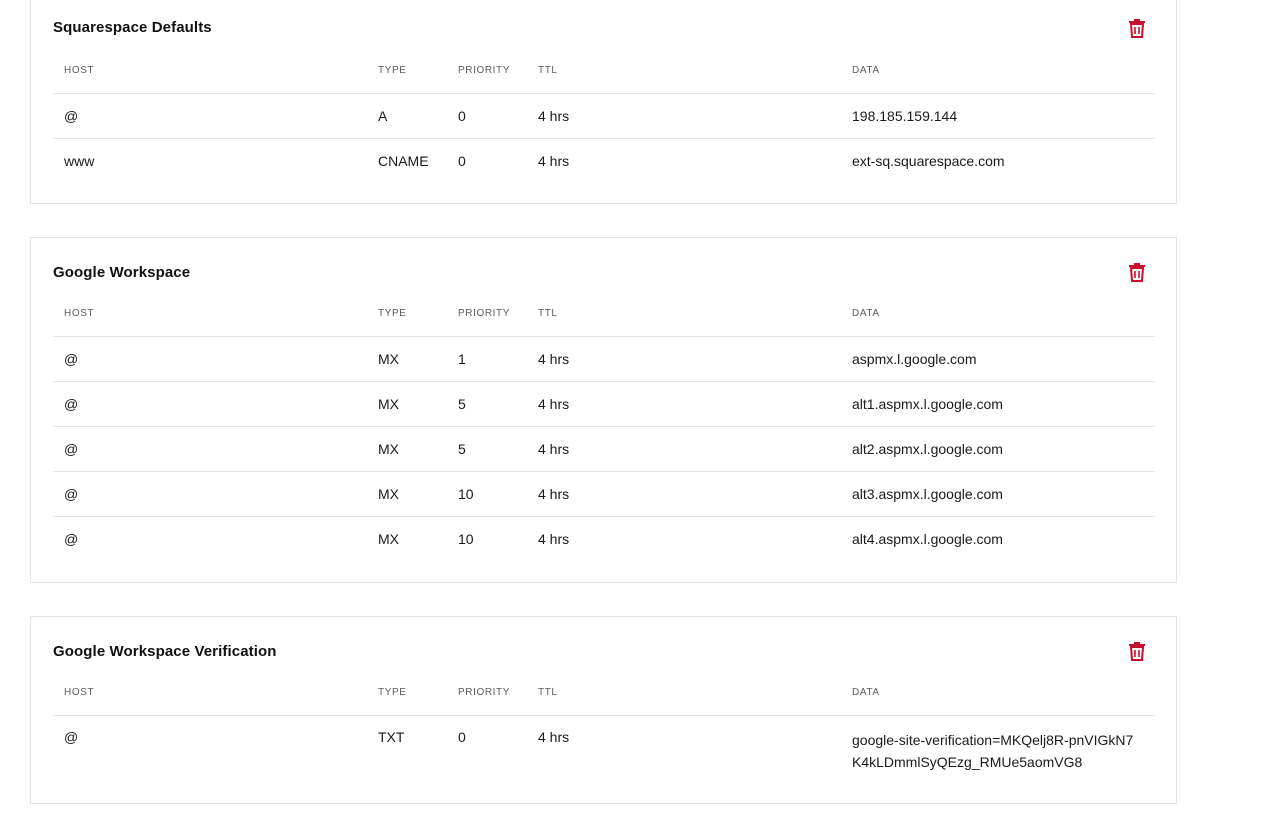  What do you see at coordinates (391, 736) in the screenshot?
I see `record-type: TXT` at bounding box center [391, 736].